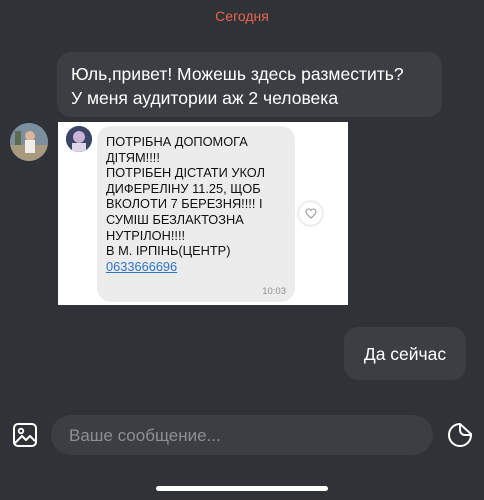  I want to click on image-gallery-icon, so click(25, 435).